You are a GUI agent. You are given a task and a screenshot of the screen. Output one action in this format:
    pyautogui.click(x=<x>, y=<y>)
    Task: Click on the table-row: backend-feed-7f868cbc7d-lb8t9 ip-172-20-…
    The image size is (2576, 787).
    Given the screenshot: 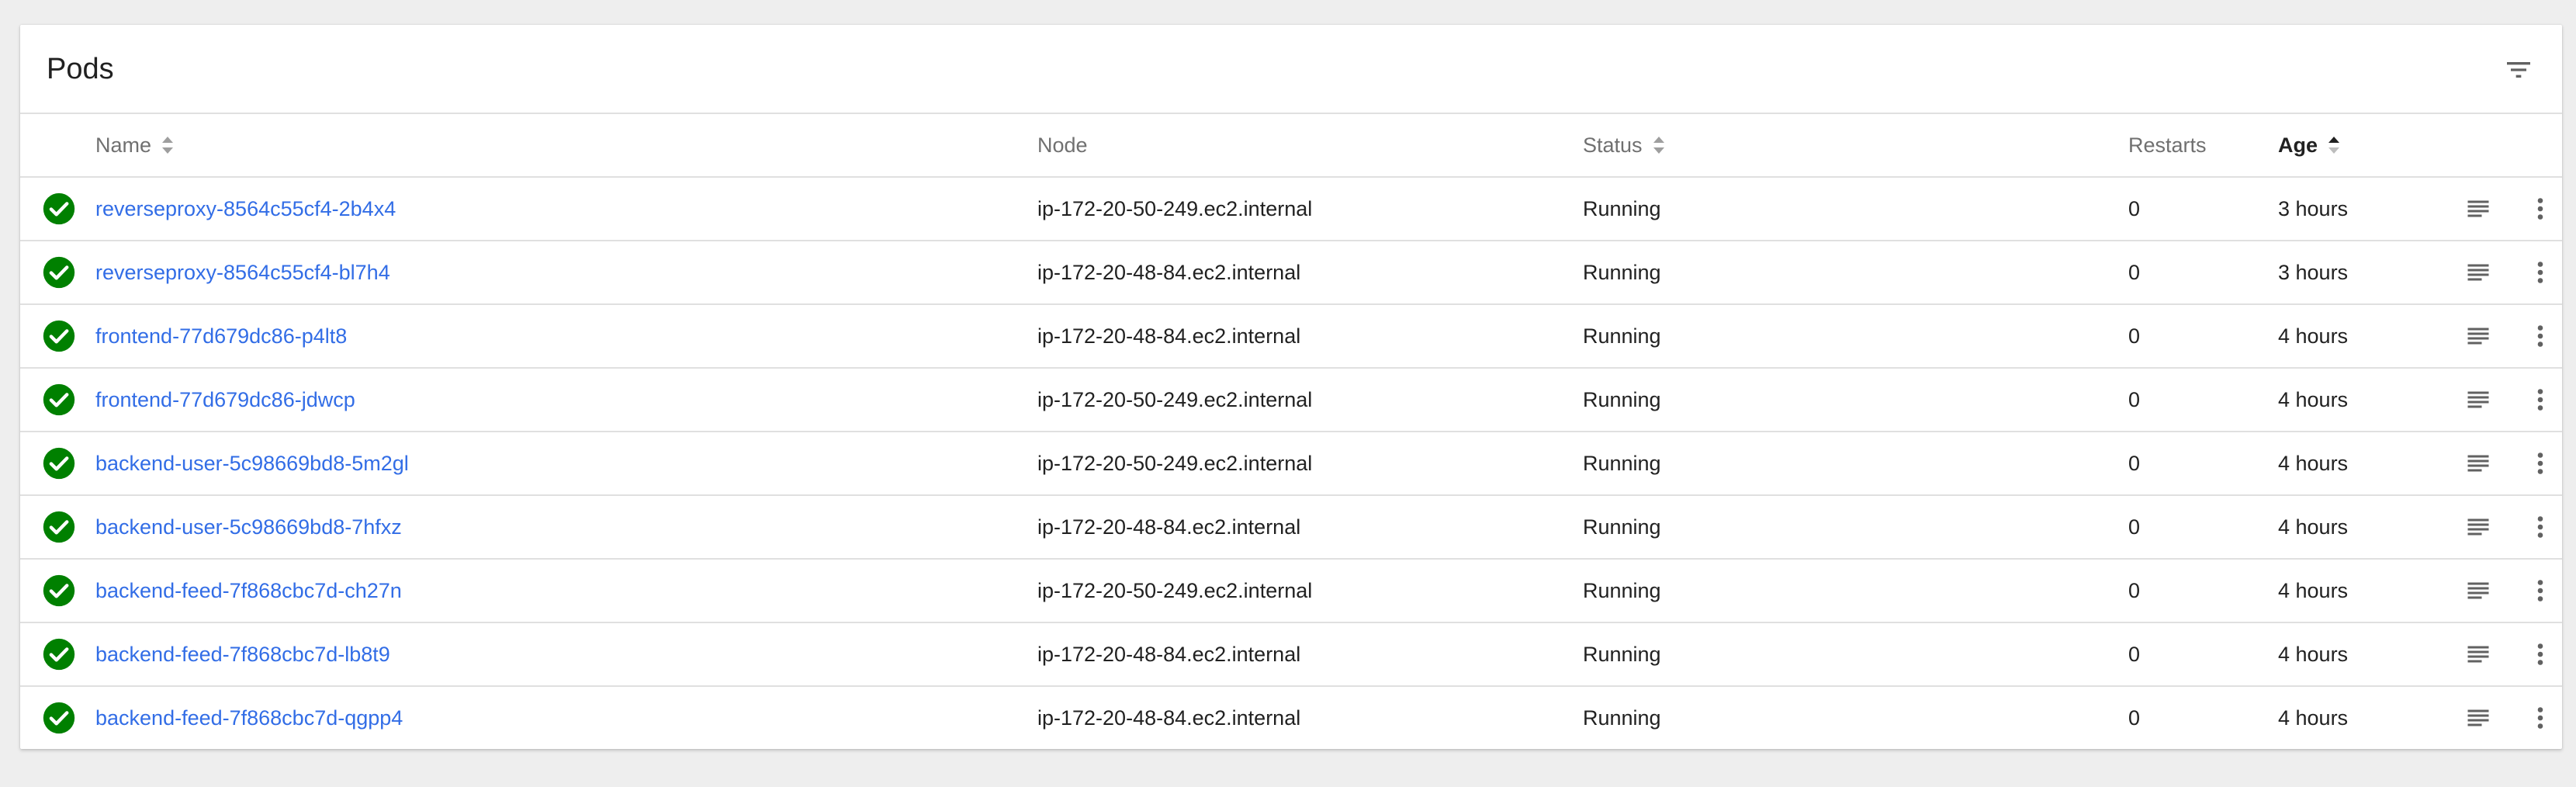 What is the action you would take?
    pyautogui.click(x=1291, y=655)
    